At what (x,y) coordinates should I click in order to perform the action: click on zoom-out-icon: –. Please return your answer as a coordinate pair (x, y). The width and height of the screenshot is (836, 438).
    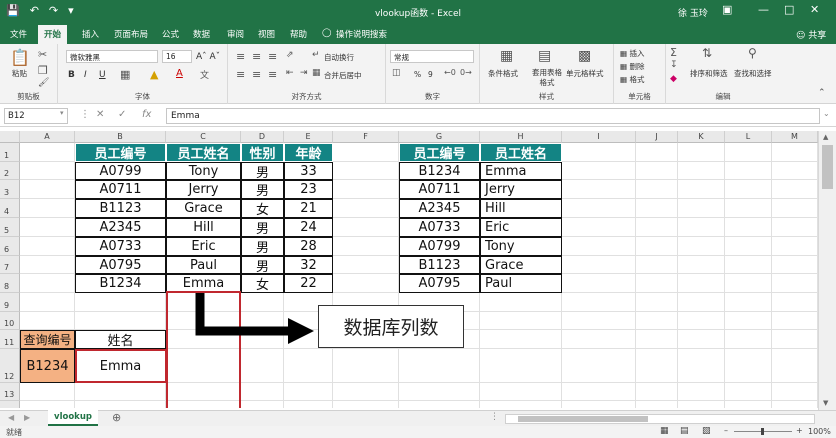
    Looking at the image, I should click on (726, 430).